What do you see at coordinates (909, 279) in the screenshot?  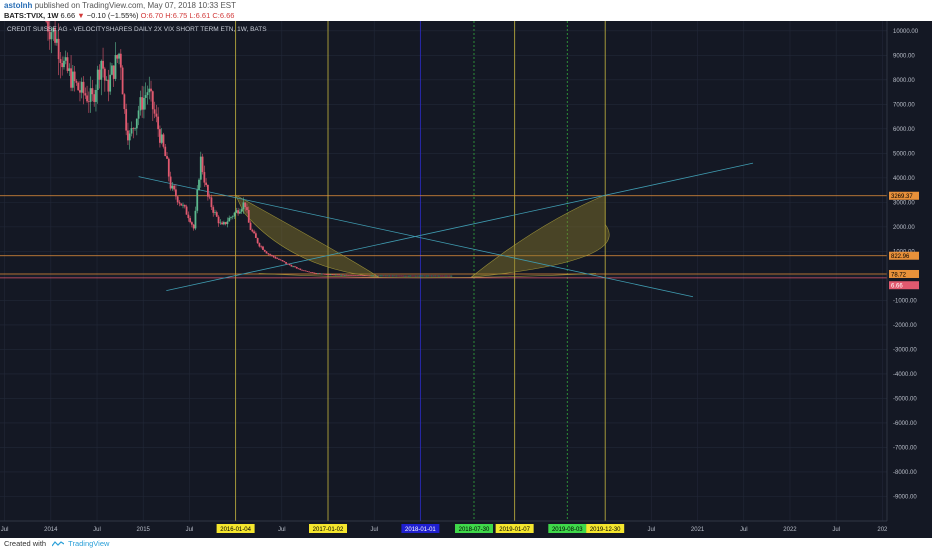 I see `y-axis-background` at bounding box center [909, 279].